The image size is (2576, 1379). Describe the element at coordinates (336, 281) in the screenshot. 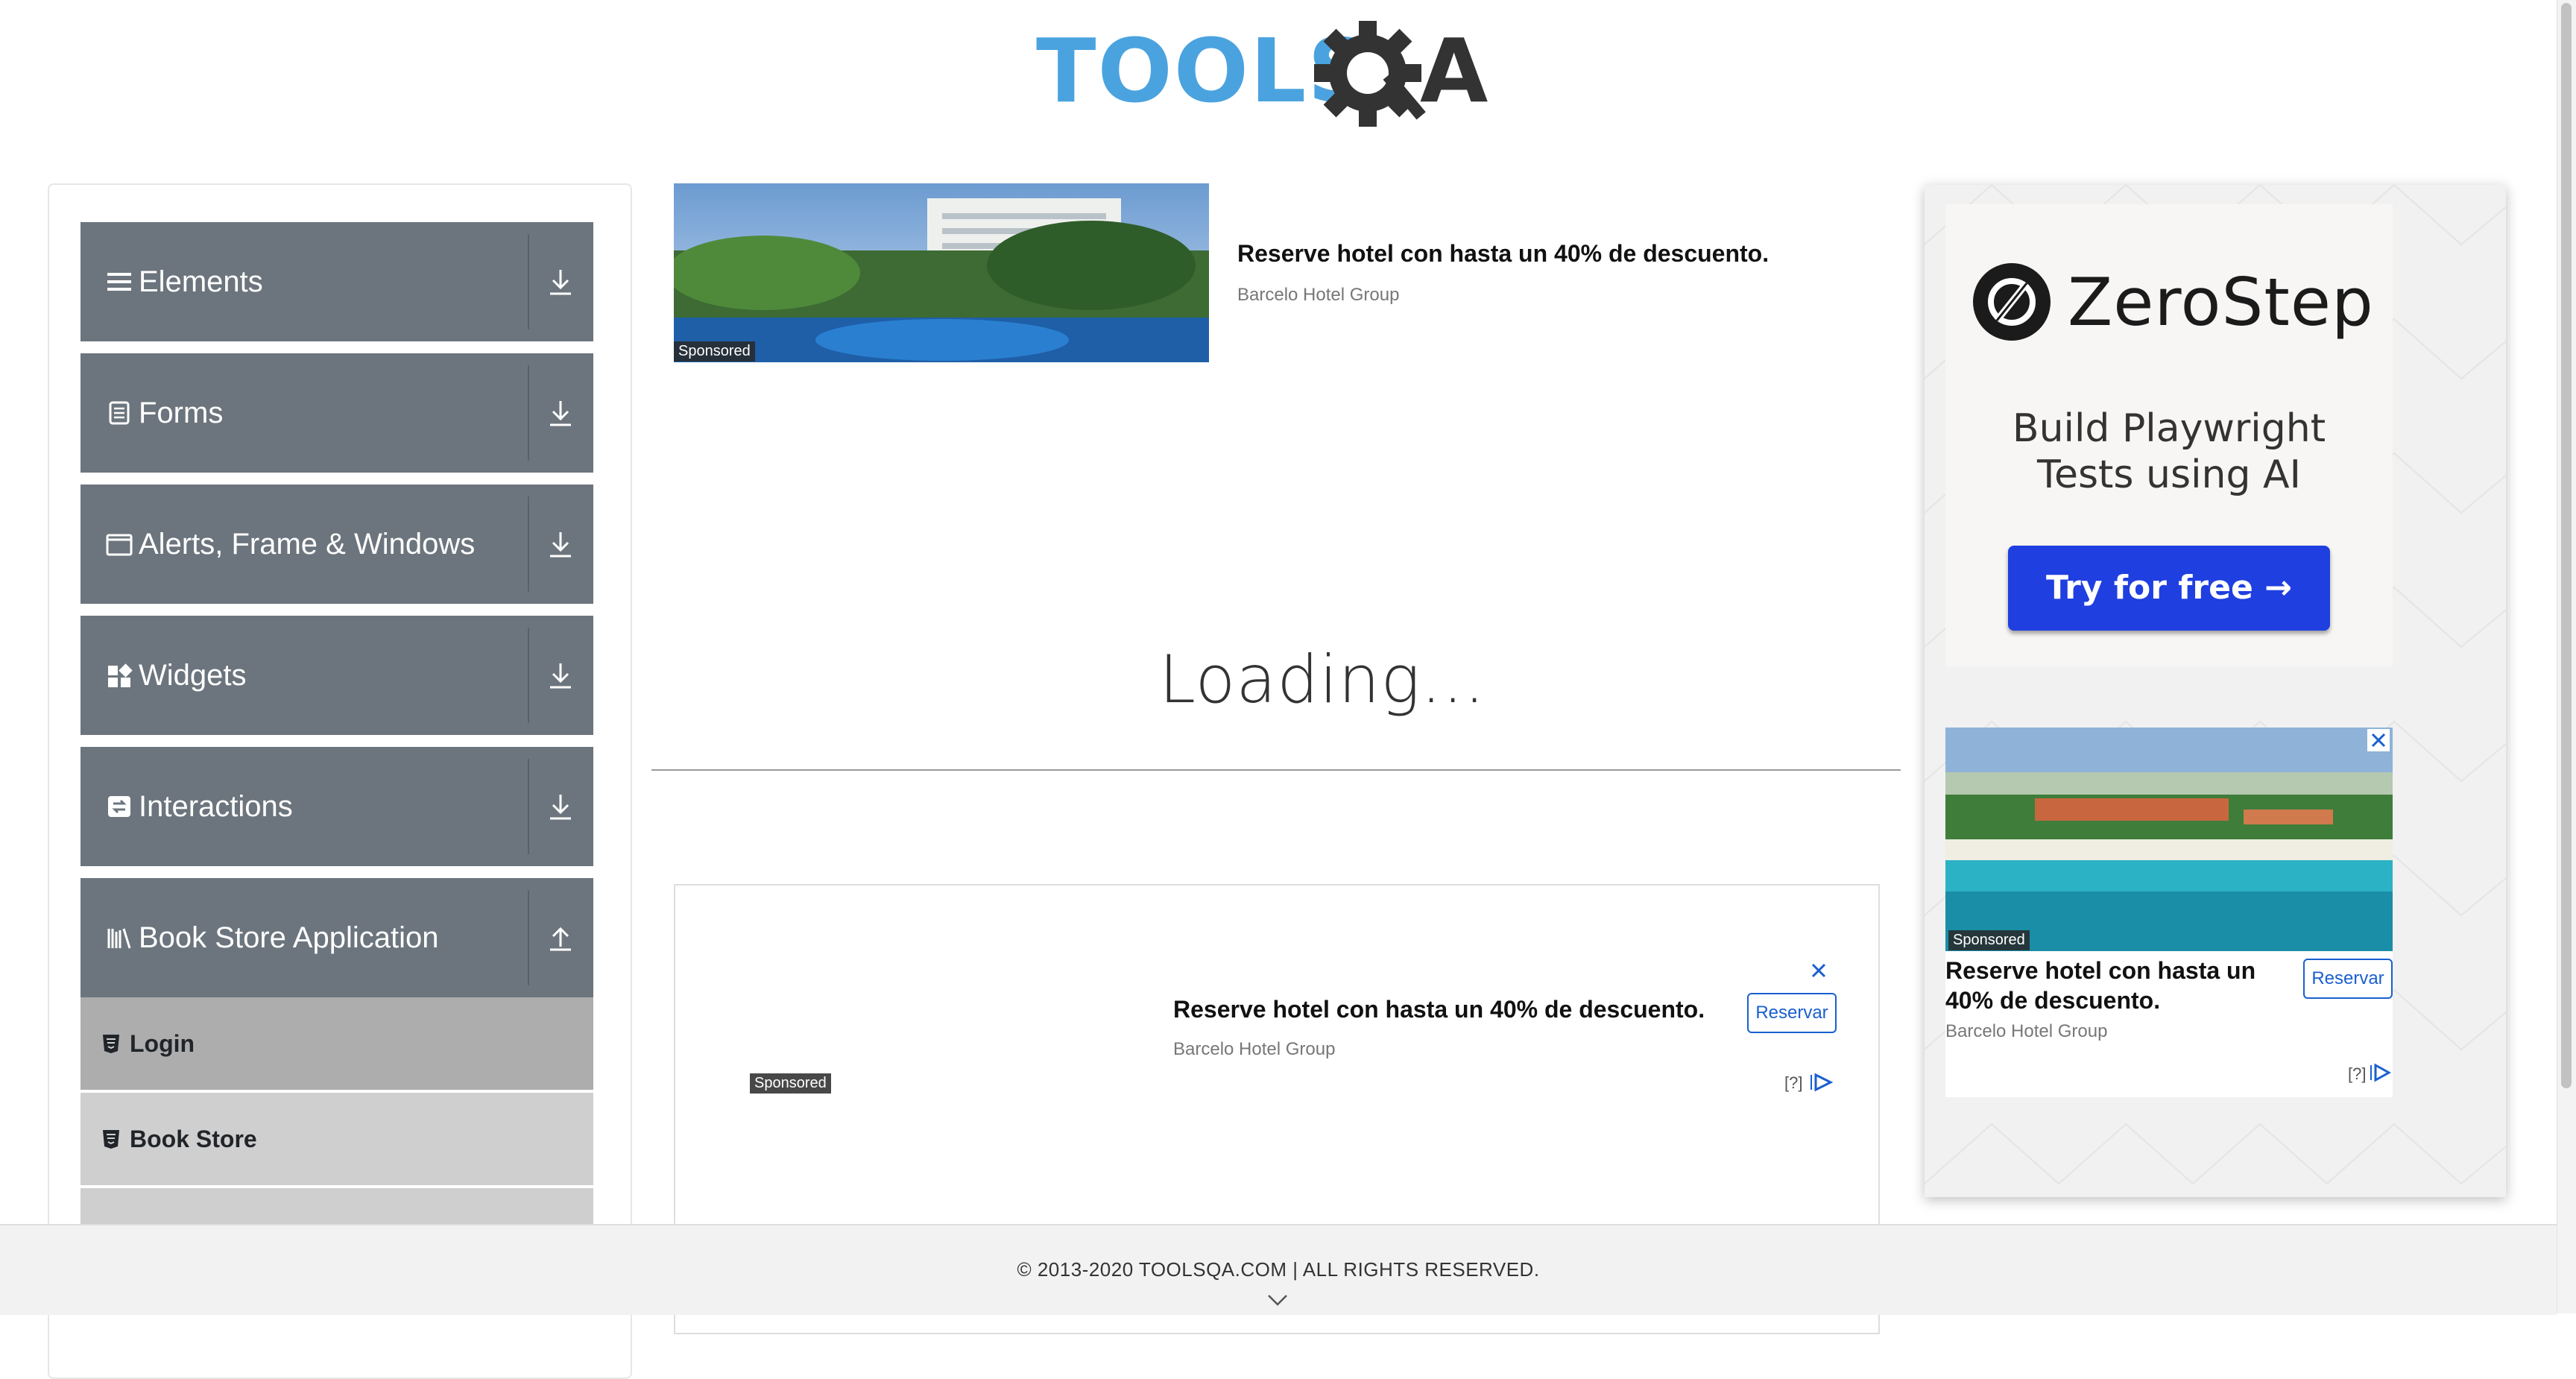

I see `group-elements: Elements` at that location.